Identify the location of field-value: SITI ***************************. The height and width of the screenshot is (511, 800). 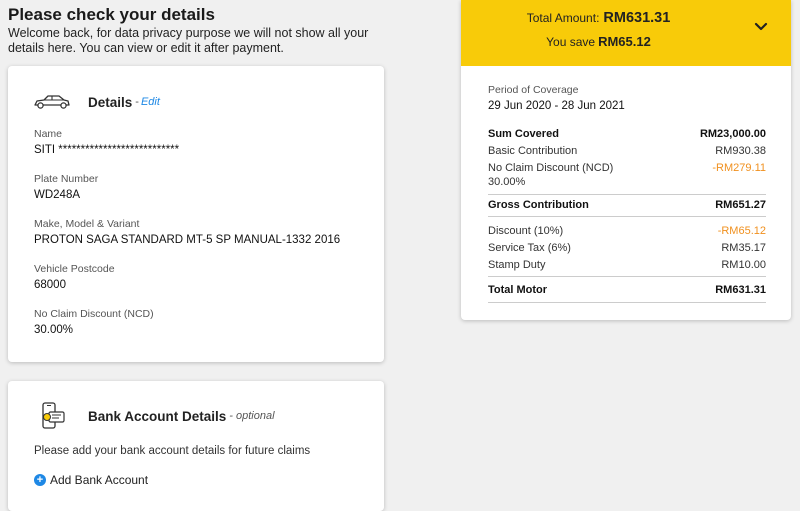
(107, 150).